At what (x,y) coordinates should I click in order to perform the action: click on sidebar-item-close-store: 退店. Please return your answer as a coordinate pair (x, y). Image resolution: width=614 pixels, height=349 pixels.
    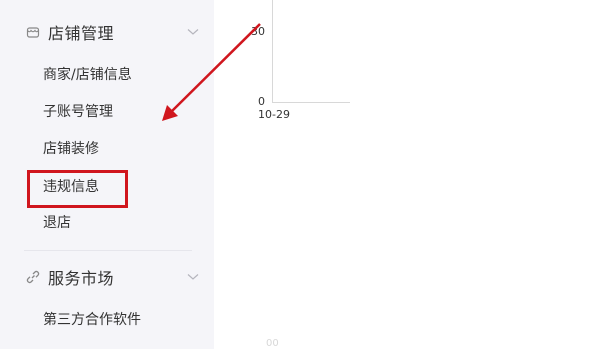
    Looking at the image, I should click on (57, 223).